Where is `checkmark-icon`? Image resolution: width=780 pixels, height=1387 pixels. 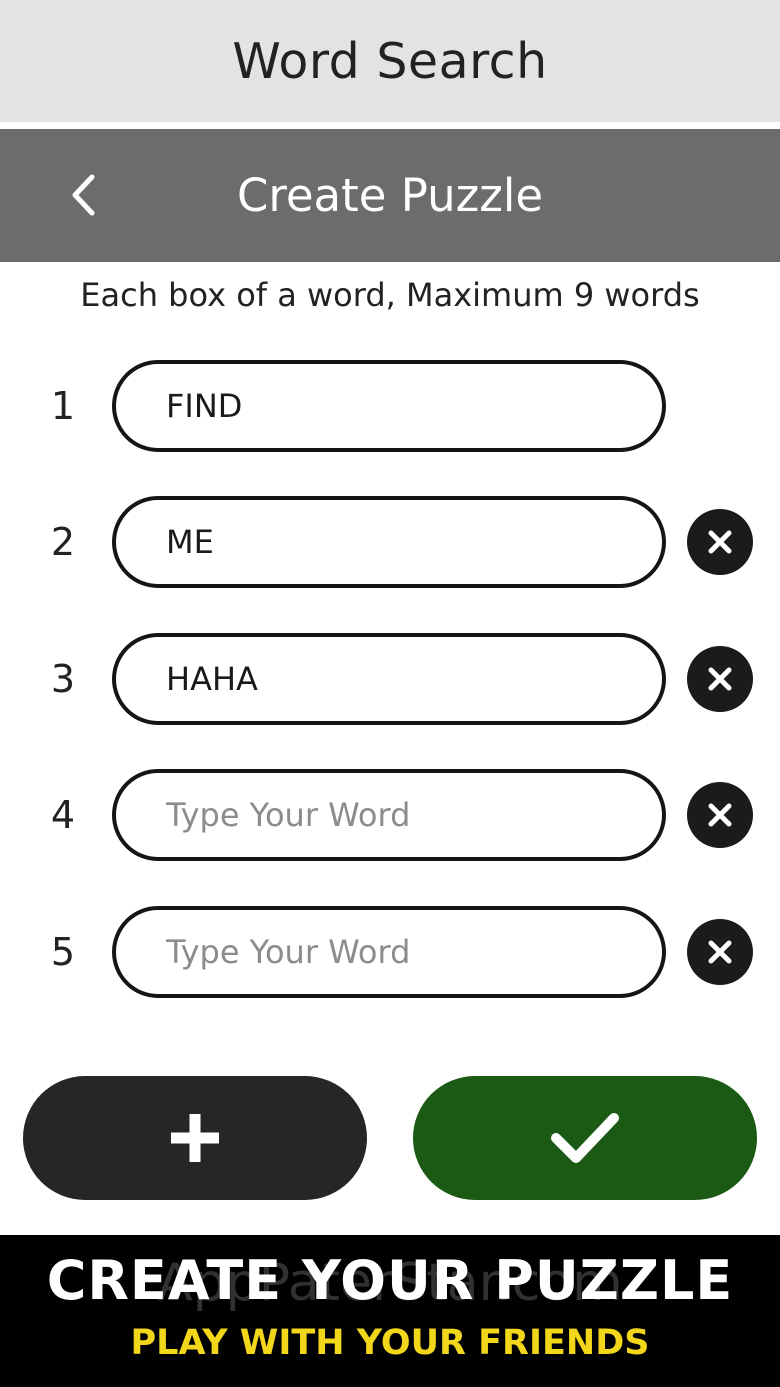
checkmark-icon is located at coordinates (585, 1138).